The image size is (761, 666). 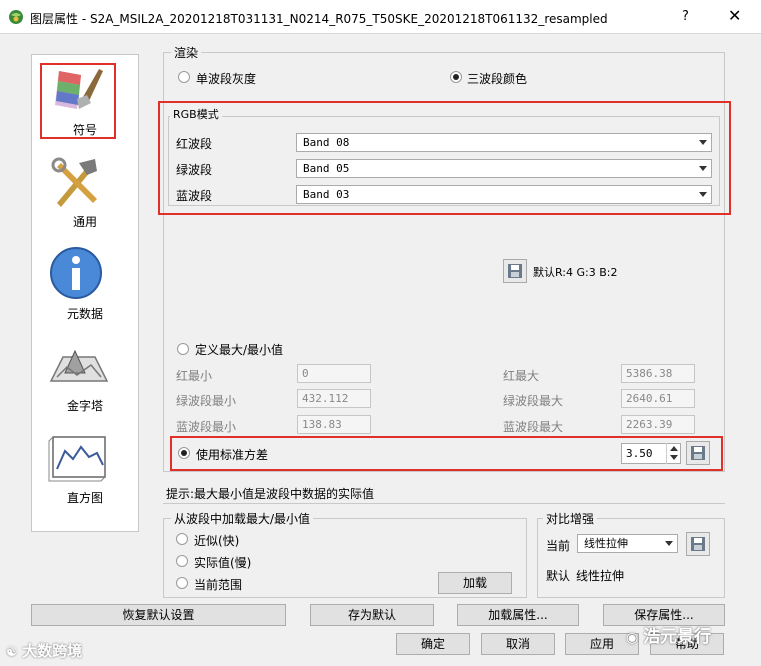 I want to click on red-max-input: 5386.38, so click(x=658, y=373).